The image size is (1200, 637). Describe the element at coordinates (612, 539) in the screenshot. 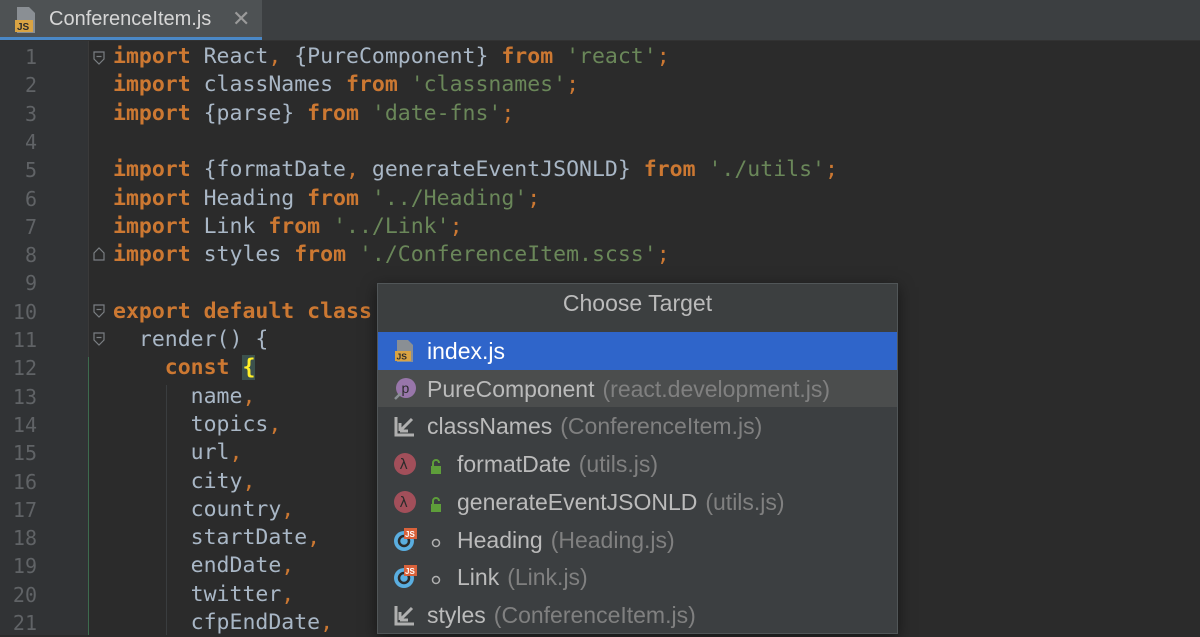

I see `target-location: (Heading.js)` at that location.